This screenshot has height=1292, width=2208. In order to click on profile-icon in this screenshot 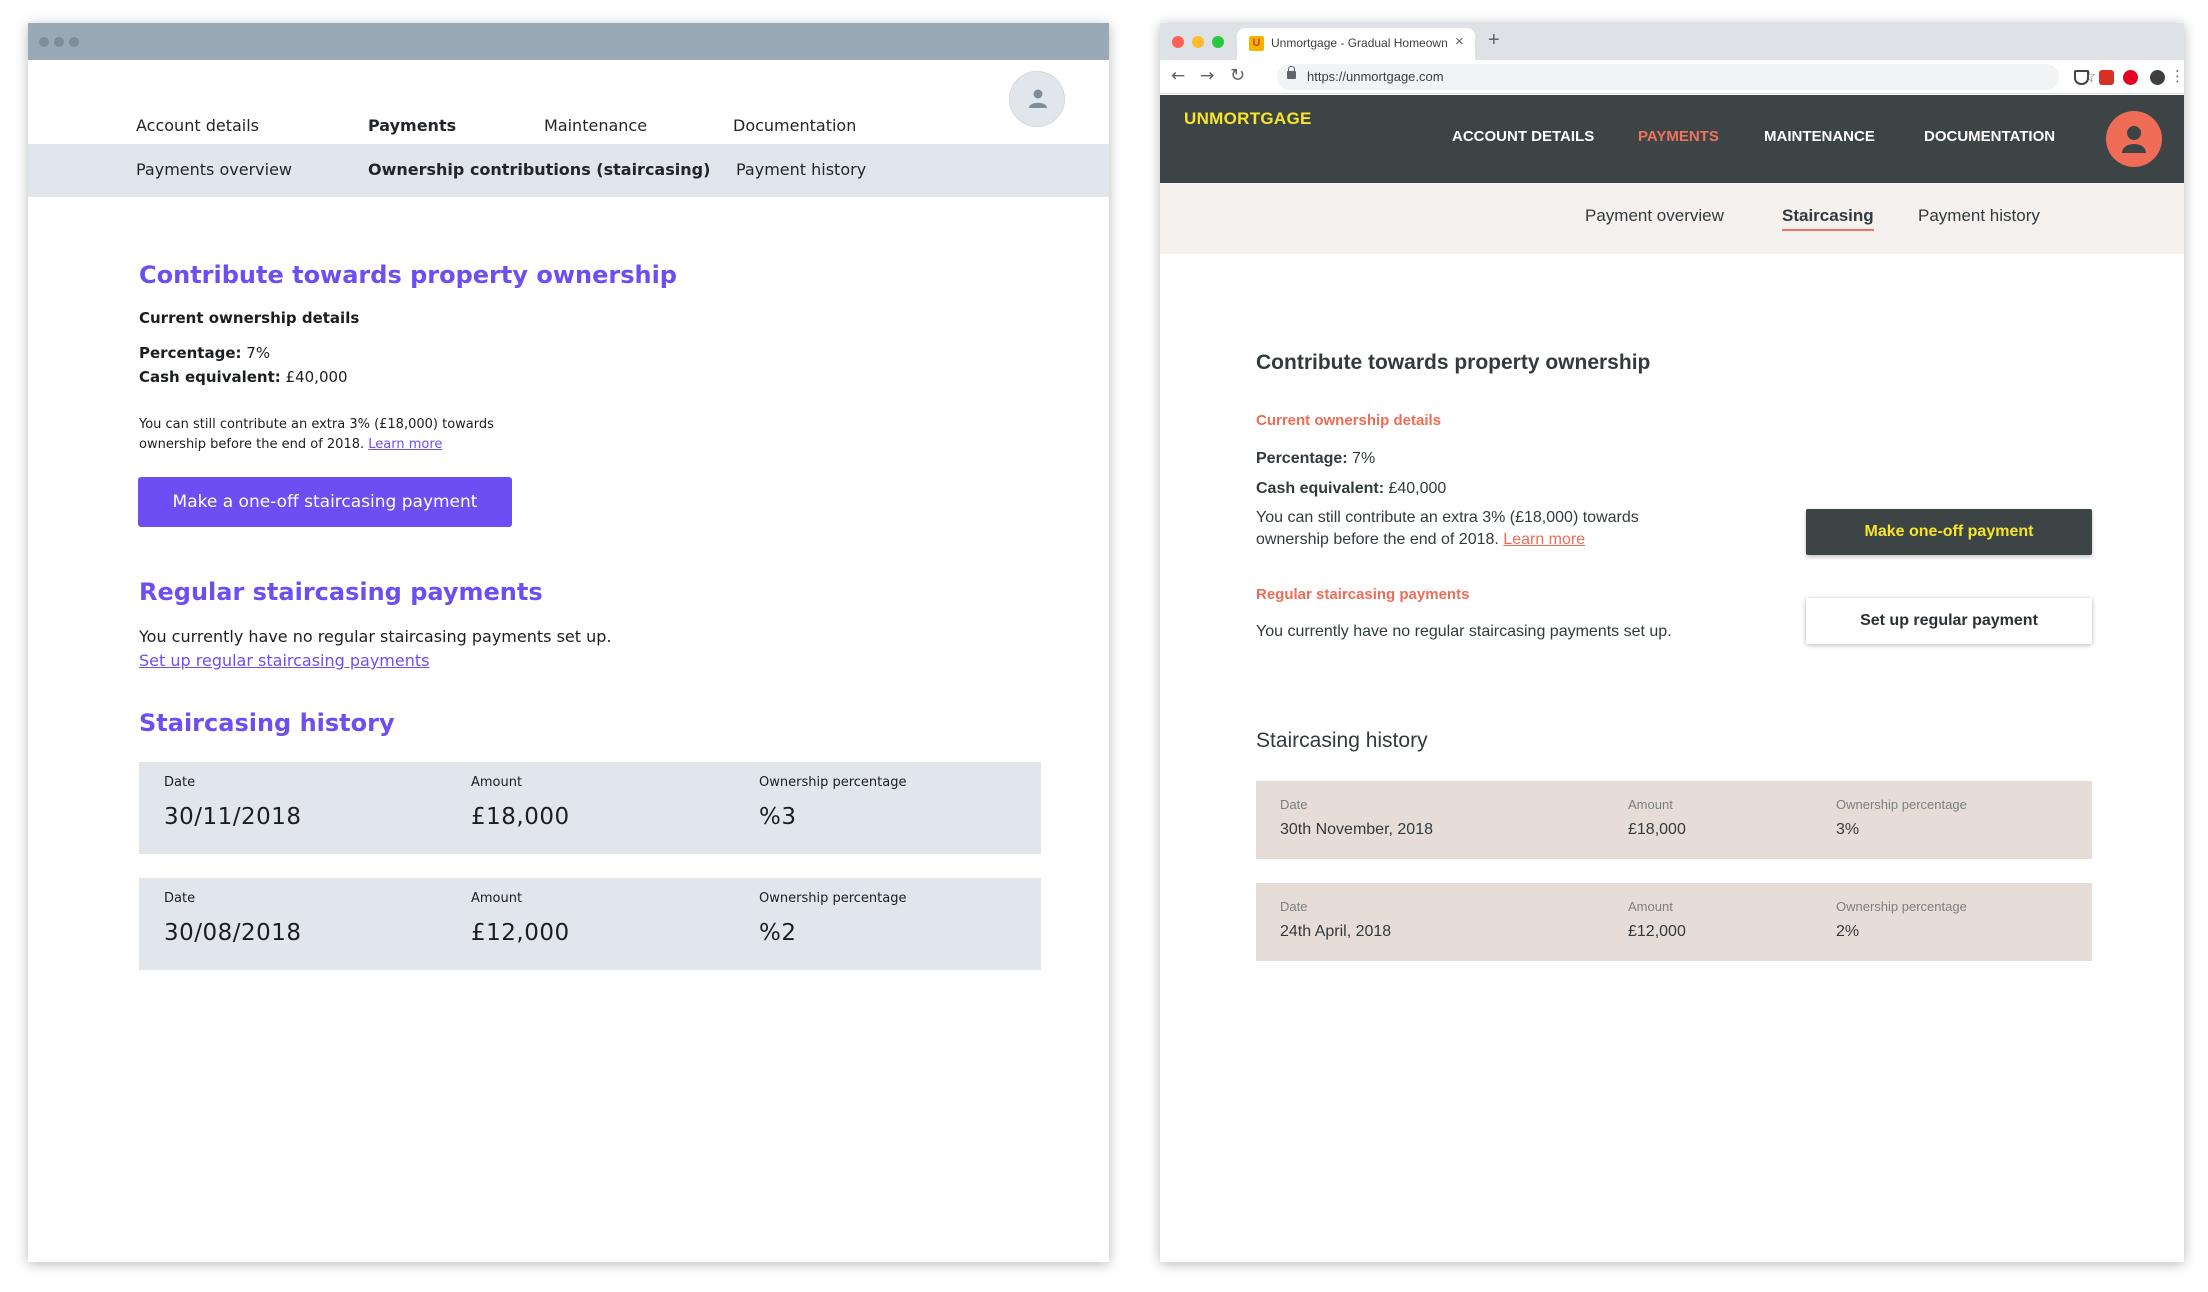, I will do `click(2157, 77)`.